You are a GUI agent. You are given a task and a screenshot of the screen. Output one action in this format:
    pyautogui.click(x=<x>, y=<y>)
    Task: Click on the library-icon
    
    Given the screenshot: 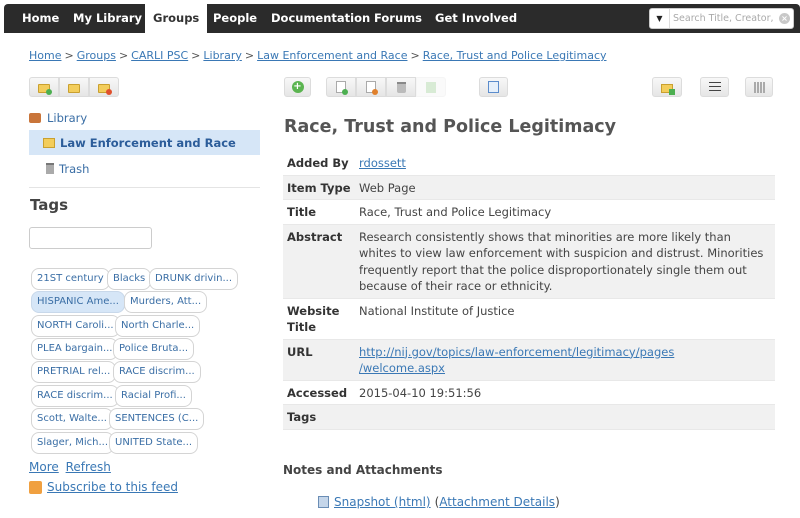 What is the action you would take?
    pyautogui.click(x=35, y=117)
    